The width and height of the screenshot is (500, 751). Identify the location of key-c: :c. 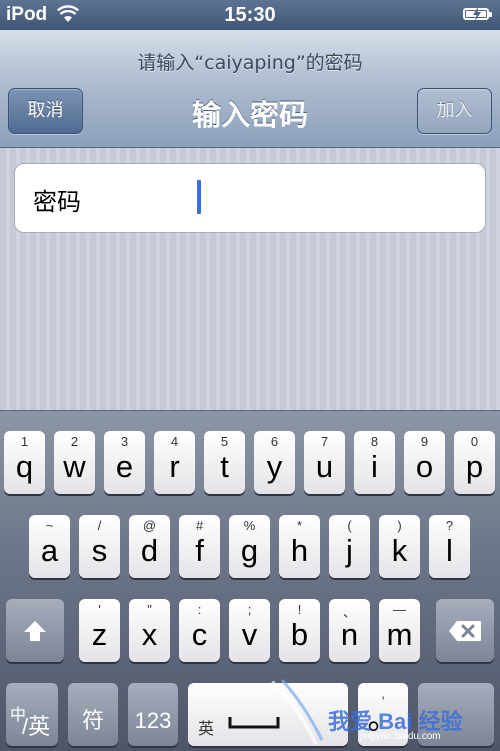
(199, 630).